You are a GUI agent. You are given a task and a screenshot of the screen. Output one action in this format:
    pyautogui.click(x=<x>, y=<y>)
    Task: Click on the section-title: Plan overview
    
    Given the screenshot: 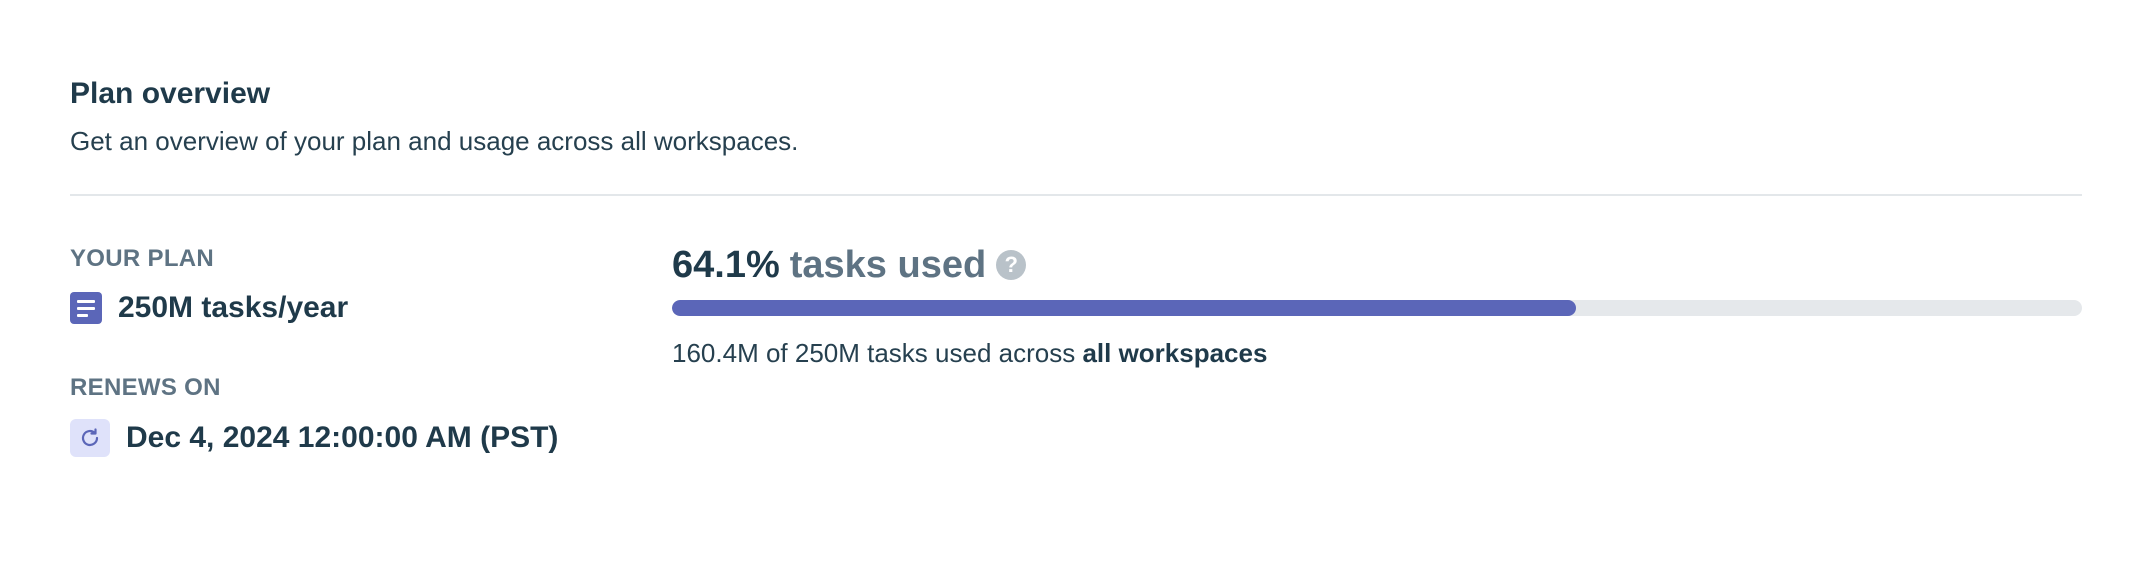 What is the action you would take?
    pyautogui.click(x=170, y=93)
    